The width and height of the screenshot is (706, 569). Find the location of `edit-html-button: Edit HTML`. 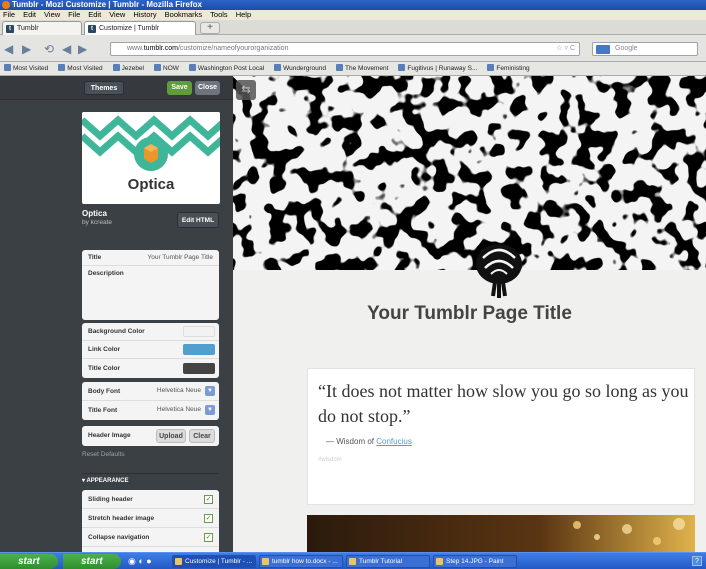

edit-html-button: Edit HTML is located at coordinates (198, 220).